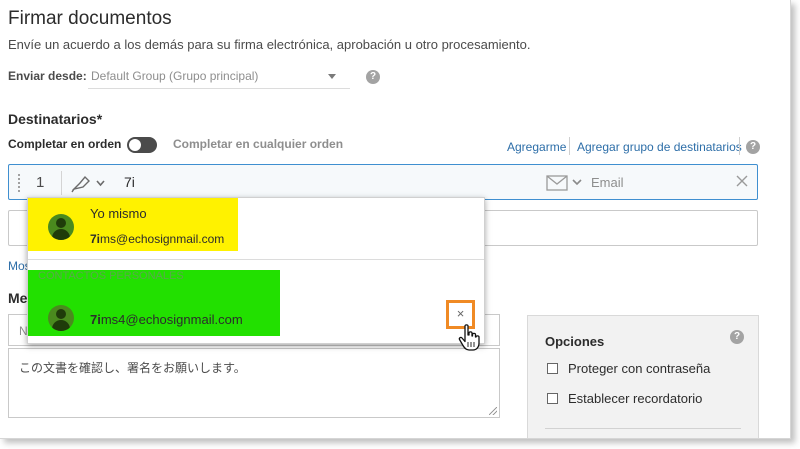  I want to click on send-from-label: Enviar desde:, so click(47, 76).